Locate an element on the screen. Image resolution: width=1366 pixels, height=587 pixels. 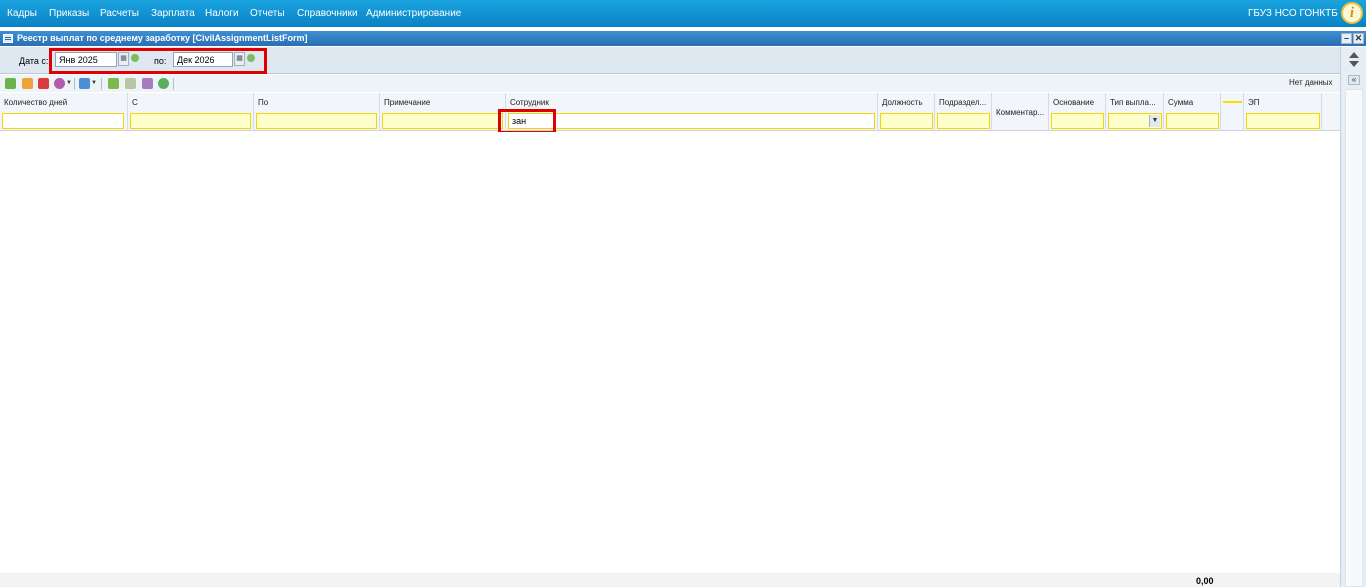
employee-filter-input is located at coordinates (691, 121).